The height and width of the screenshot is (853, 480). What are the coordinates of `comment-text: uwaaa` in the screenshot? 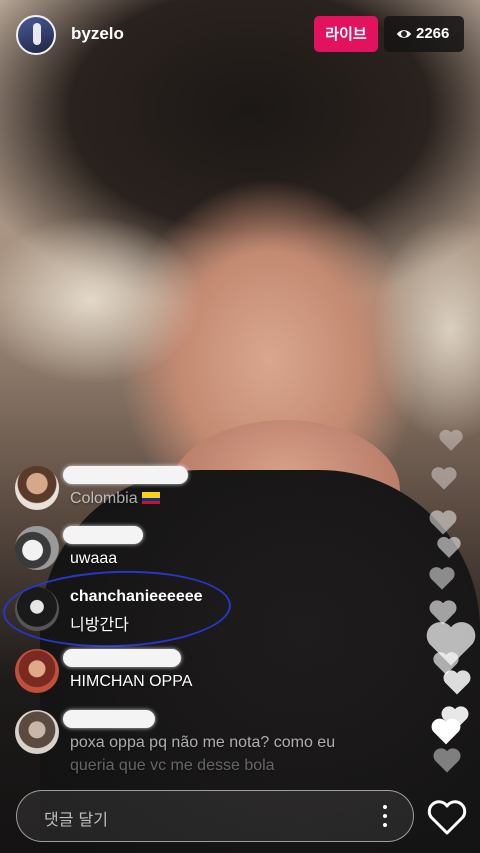 It's located at (94, 558).